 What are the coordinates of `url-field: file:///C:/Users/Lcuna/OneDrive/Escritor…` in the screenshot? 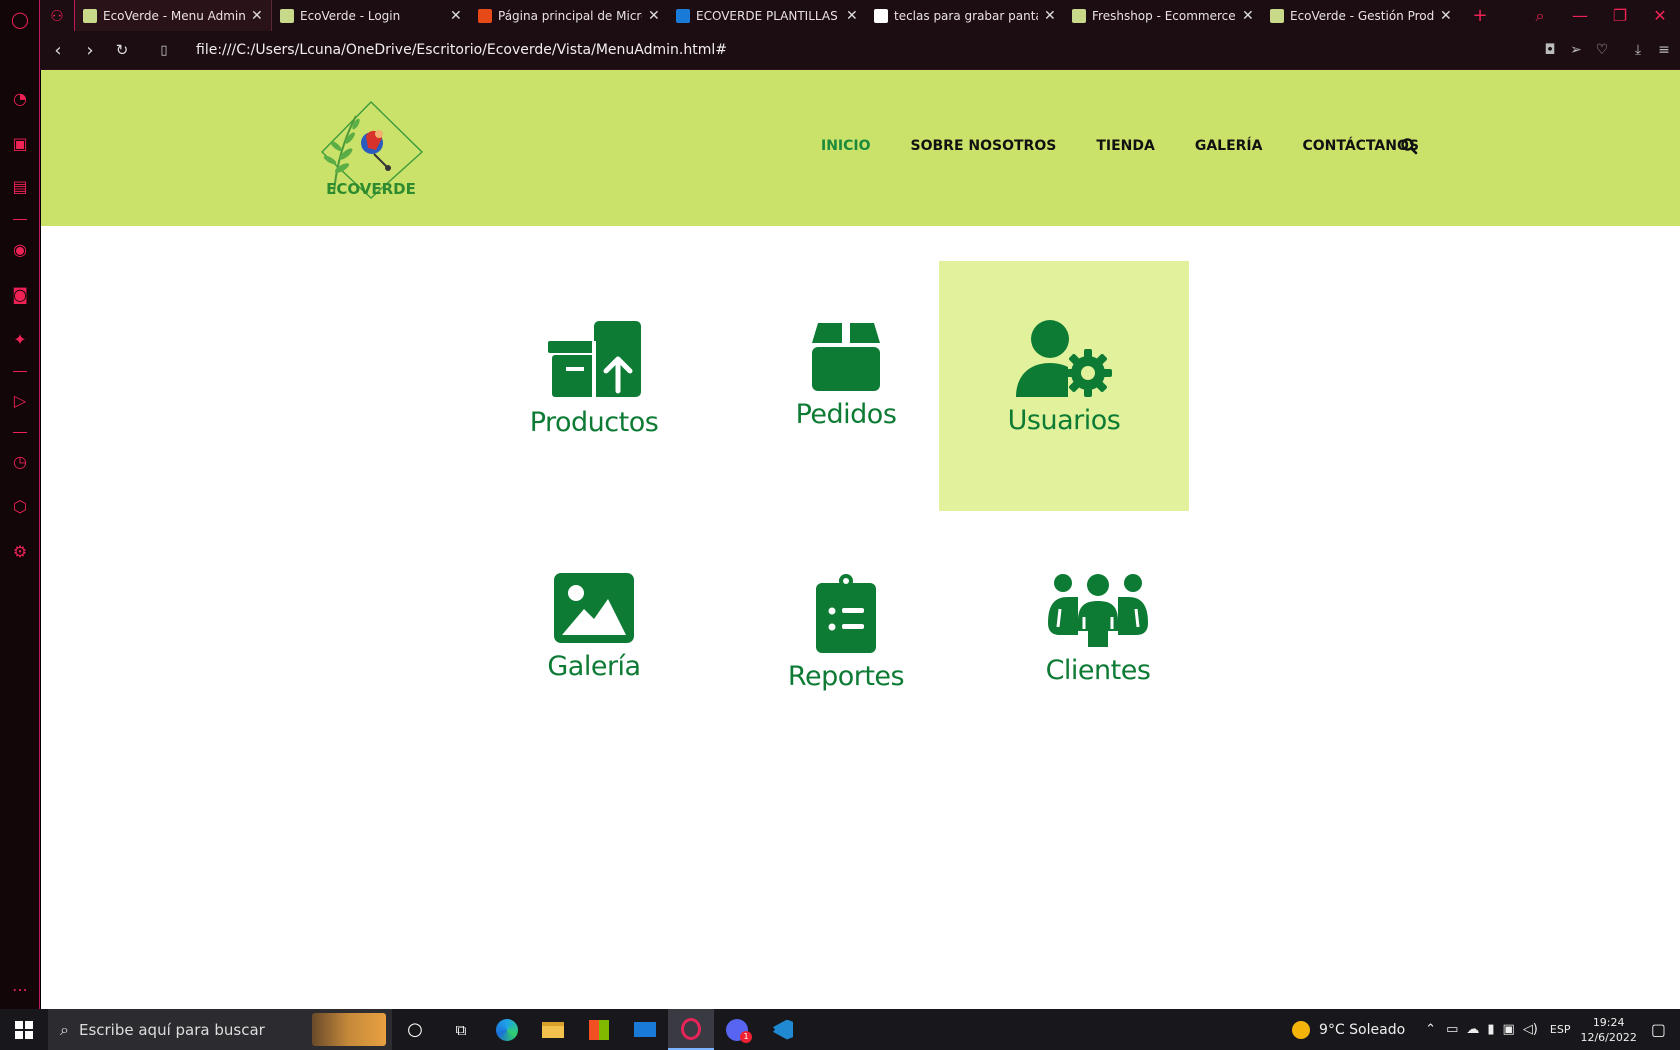 It's located at (461, 50).